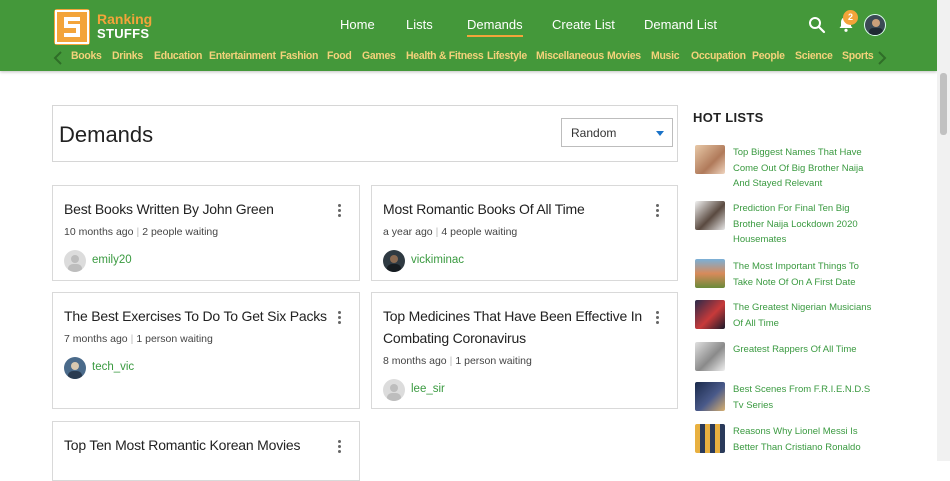  Describe the element at coordinates (445, 56) in the screenshot. I see `category-health-fitness: Health & Fitness` at that location.